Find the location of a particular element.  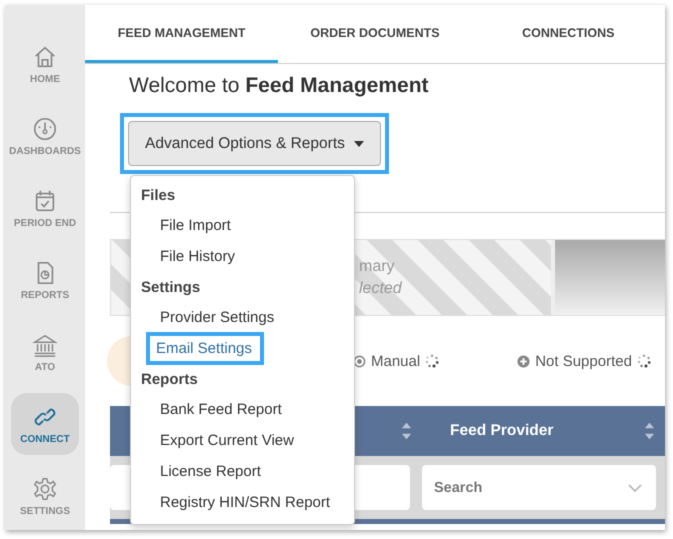

filter-select: Search is located at coordinates (539, 487).